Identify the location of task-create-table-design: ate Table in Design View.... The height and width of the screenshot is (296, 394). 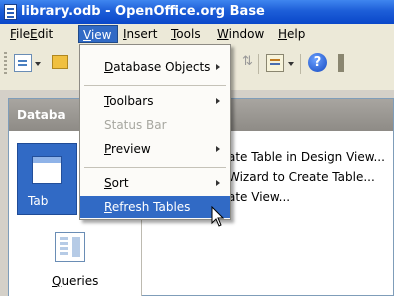
(306, 157).